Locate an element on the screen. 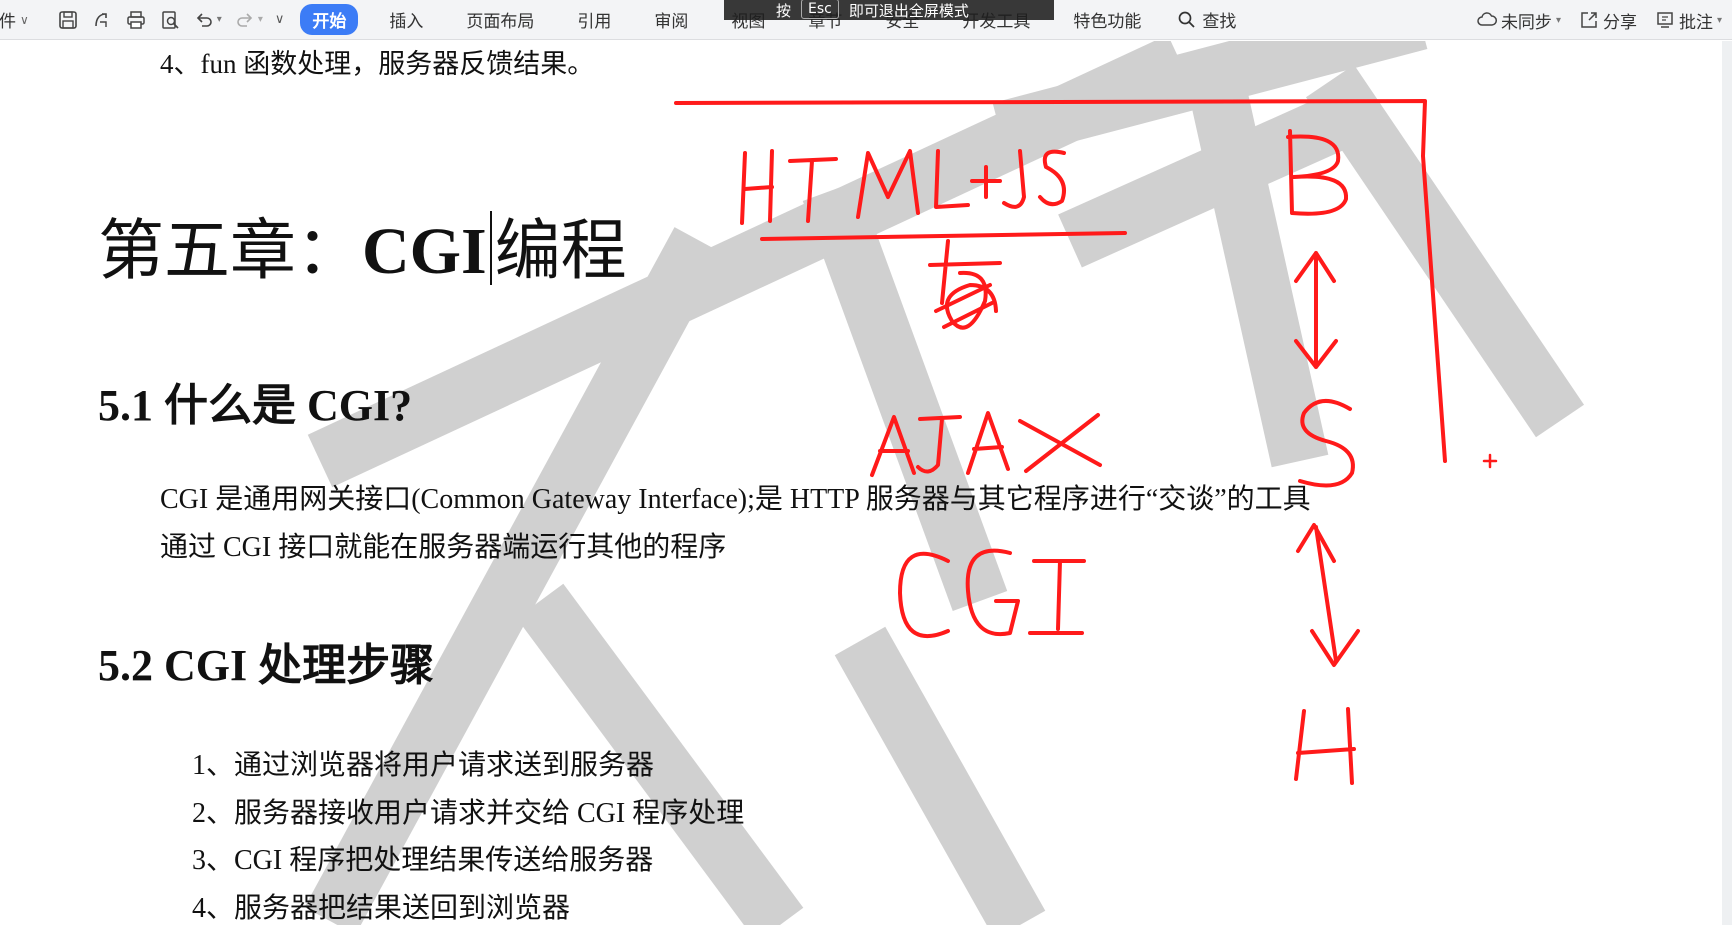 The image size is (1732, 926). section-number: 5.1 is located at coordinates (125, 405).